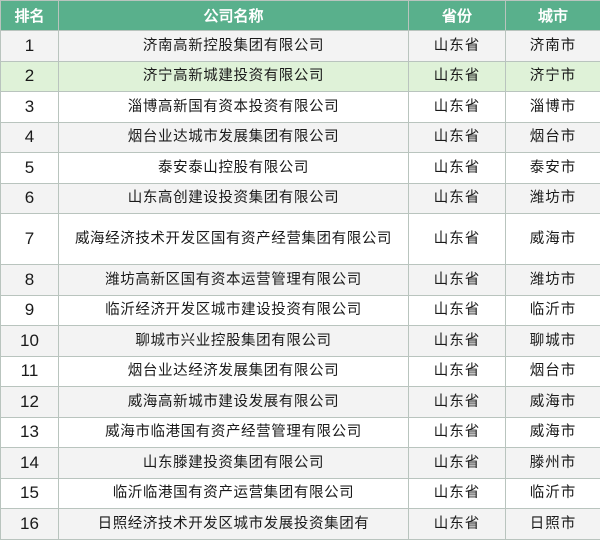 Image resolution: width=600 pixels, height=544 pixels. I want to click on rank-cell: 2, so click(29, 76).